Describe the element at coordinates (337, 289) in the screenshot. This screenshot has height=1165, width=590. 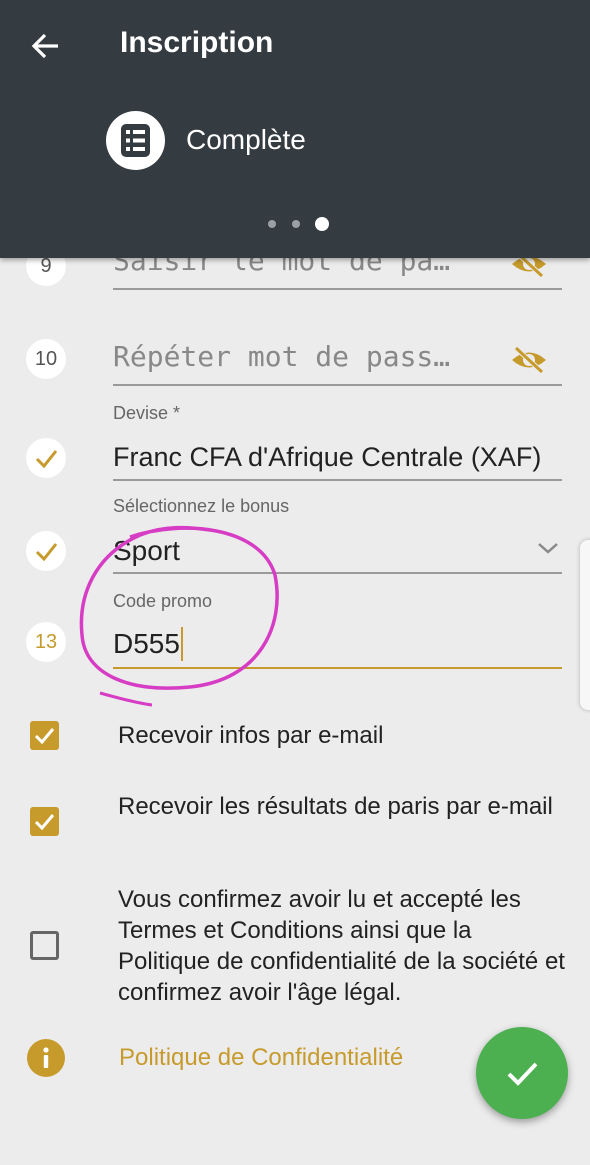
I see `password-underline` at that location.